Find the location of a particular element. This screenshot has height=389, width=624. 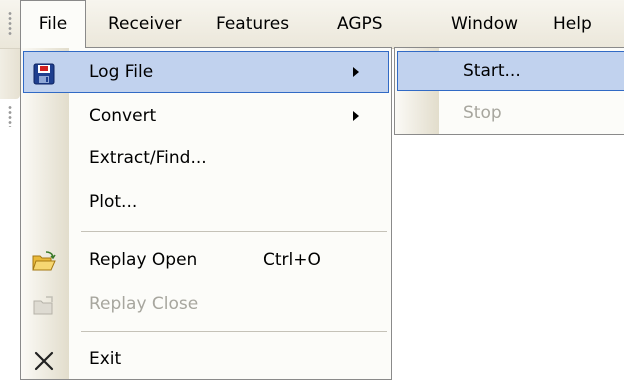

menu-help: Help is located at coordinates (572, 24).